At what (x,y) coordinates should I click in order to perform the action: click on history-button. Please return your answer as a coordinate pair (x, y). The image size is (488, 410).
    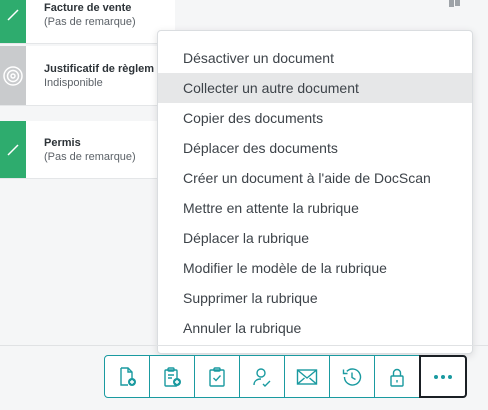
    Looking at the image, I should click on (352, 376).